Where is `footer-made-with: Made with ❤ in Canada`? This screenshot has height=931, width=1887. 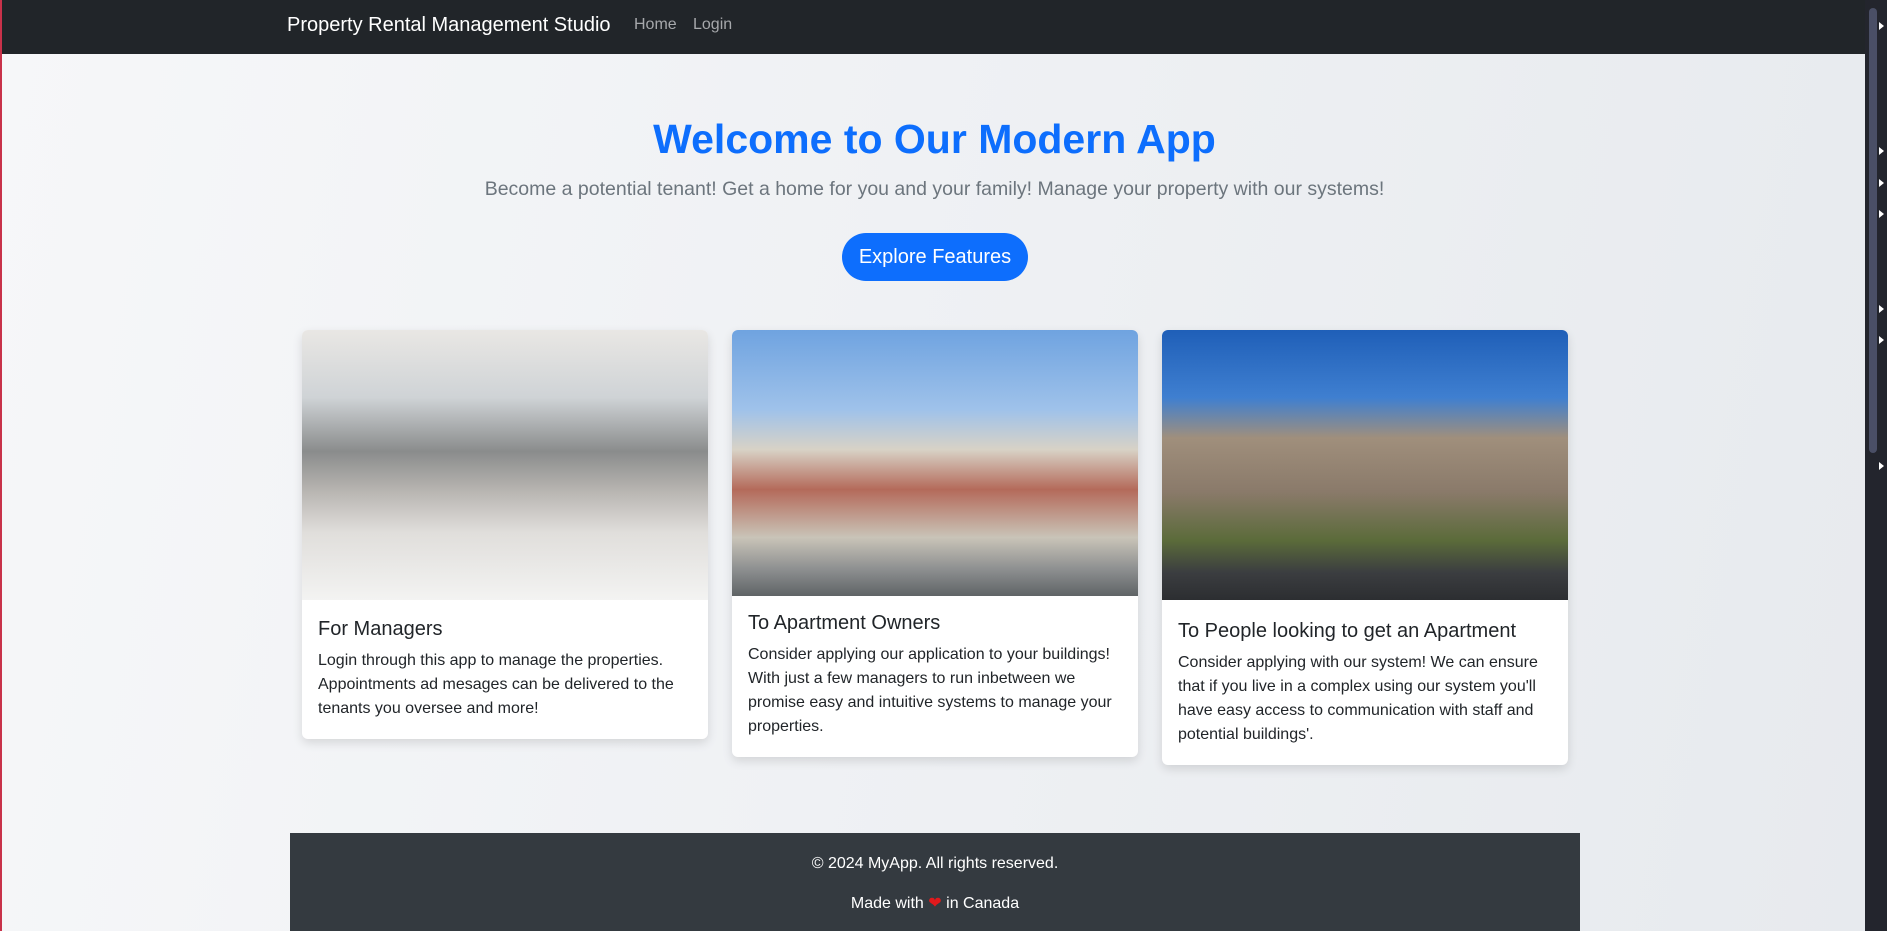 footer-made-with: Made with ❤ in Canada is located at coordinates (935, 903).